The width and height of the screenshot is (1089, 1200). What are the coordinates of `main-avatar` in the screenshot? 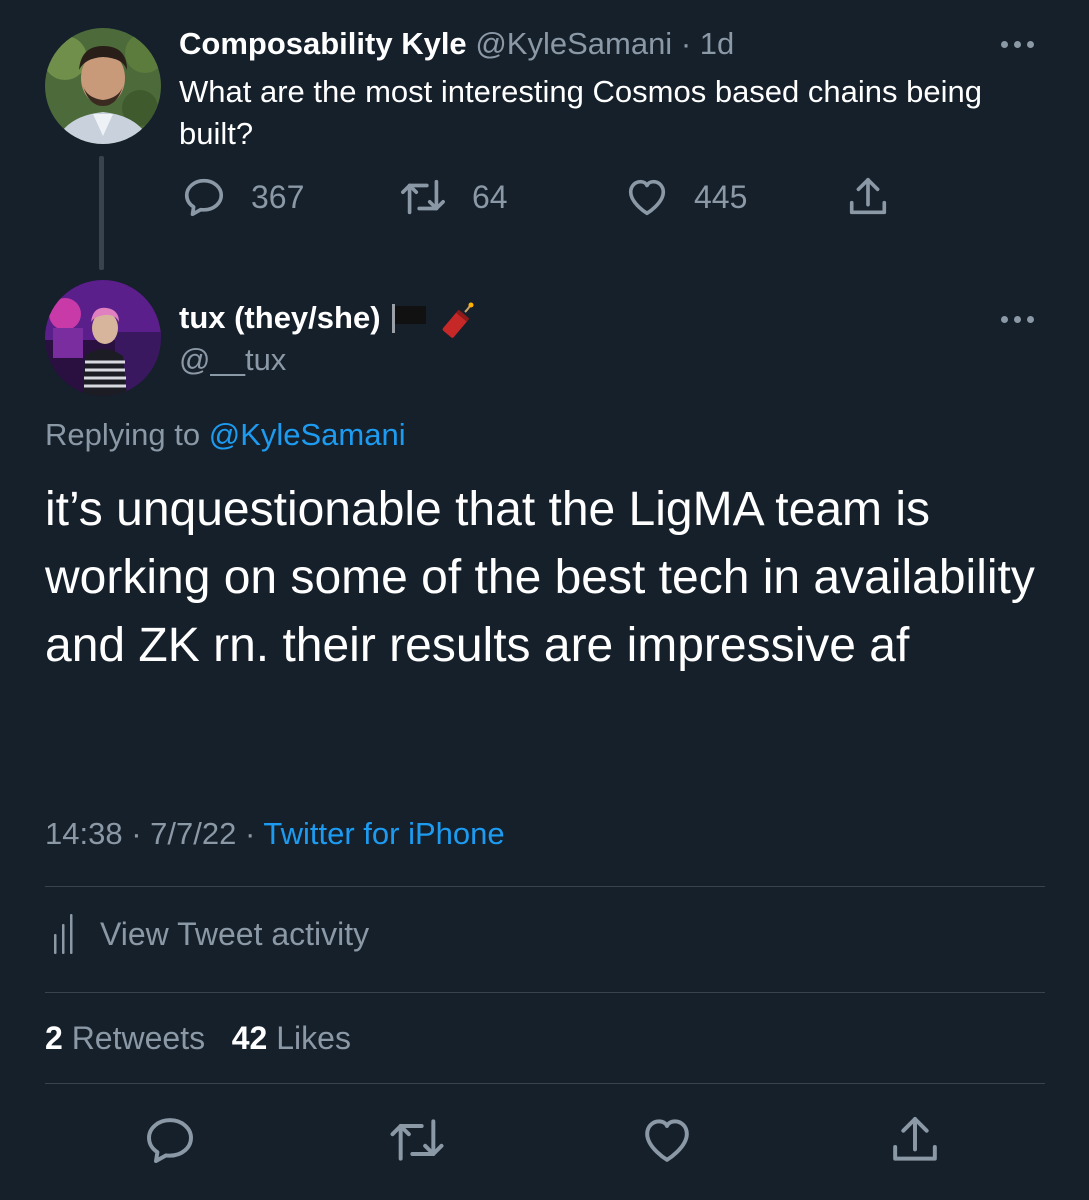 It's located at (103, 338).